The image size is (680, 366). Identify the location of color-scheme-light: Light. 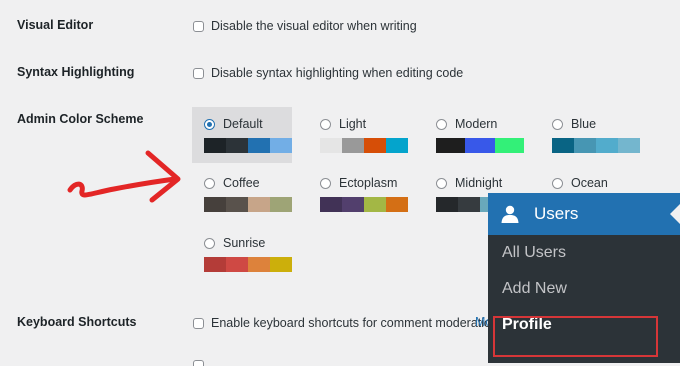
(358, 135).